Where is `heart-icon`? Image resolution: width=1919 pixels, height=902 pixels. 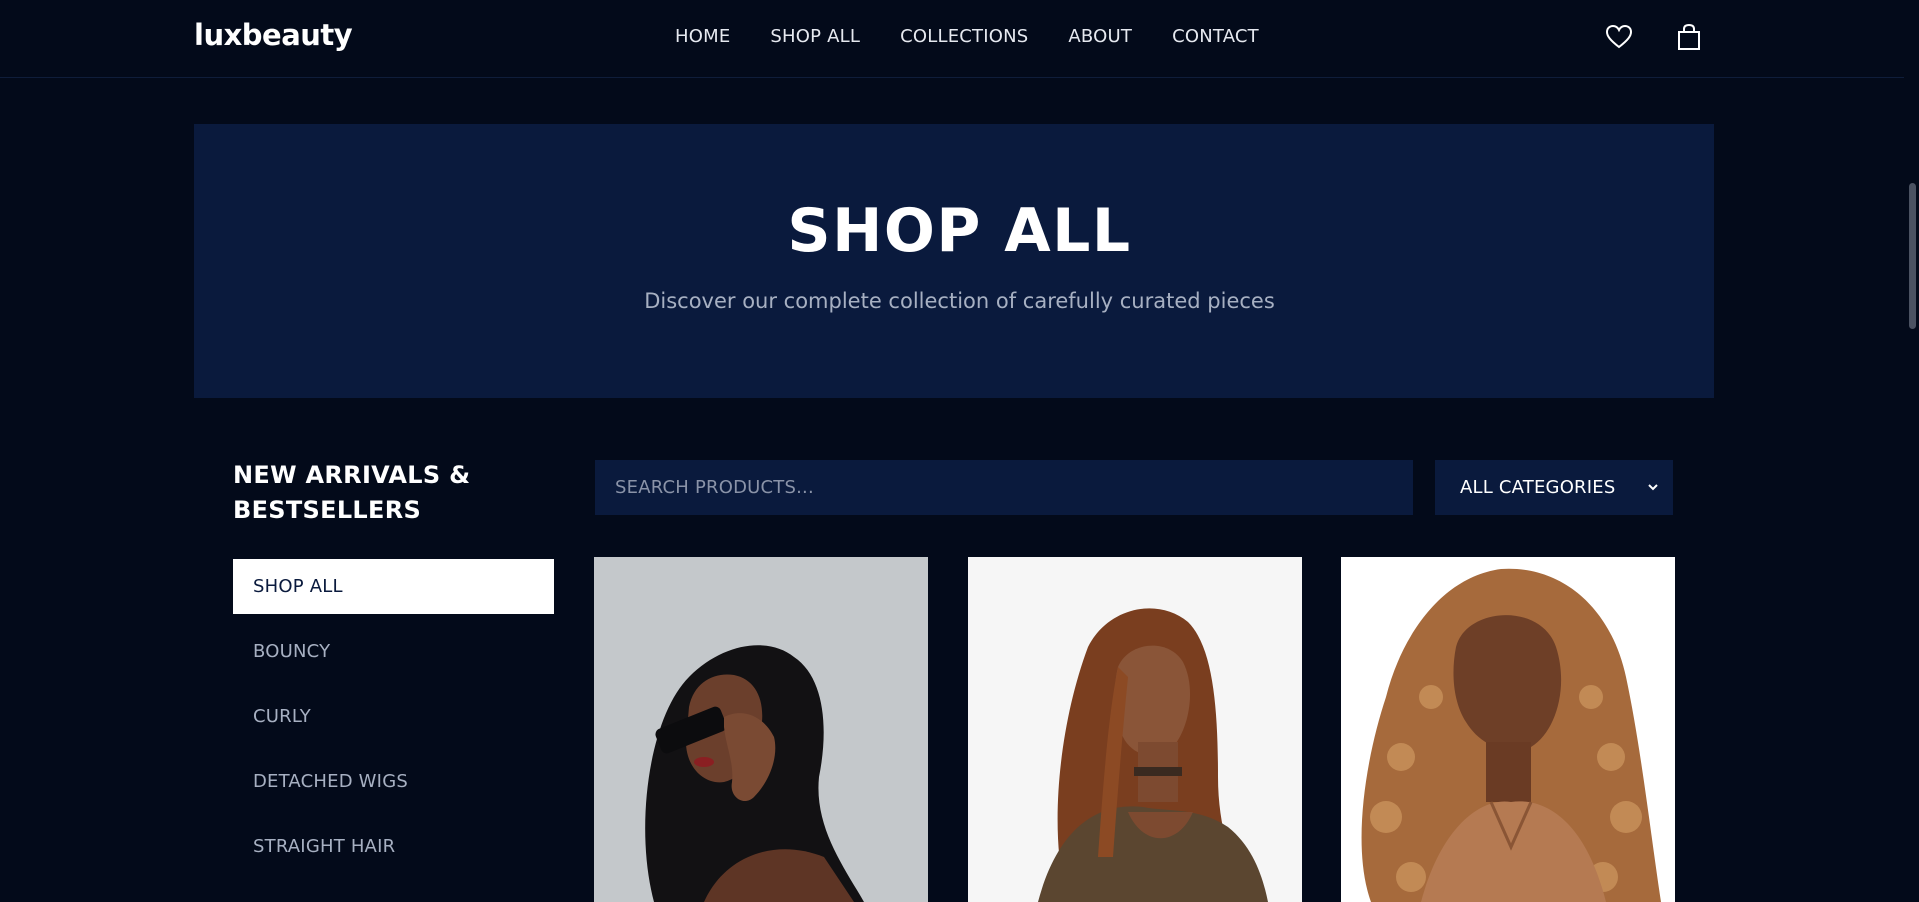 heart-icon is located at coordinates (1619, 37).